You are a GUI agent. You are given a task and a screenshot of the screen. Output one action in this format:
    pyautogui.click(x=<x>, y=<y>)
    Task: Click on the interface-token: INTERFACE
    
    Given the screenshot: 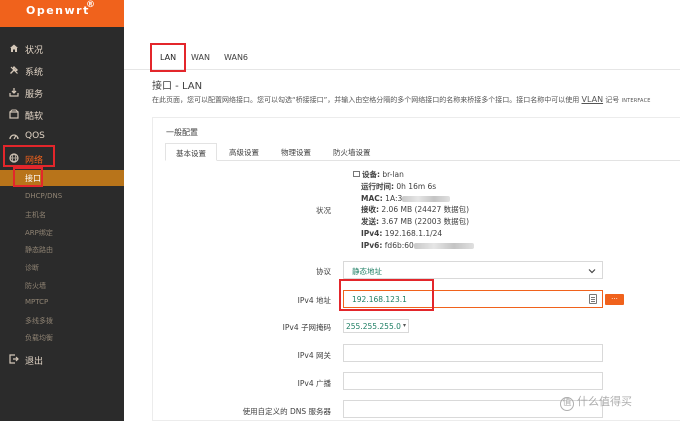 What is the action you would take?
    pyautogui.click(x=636, y=101)
    